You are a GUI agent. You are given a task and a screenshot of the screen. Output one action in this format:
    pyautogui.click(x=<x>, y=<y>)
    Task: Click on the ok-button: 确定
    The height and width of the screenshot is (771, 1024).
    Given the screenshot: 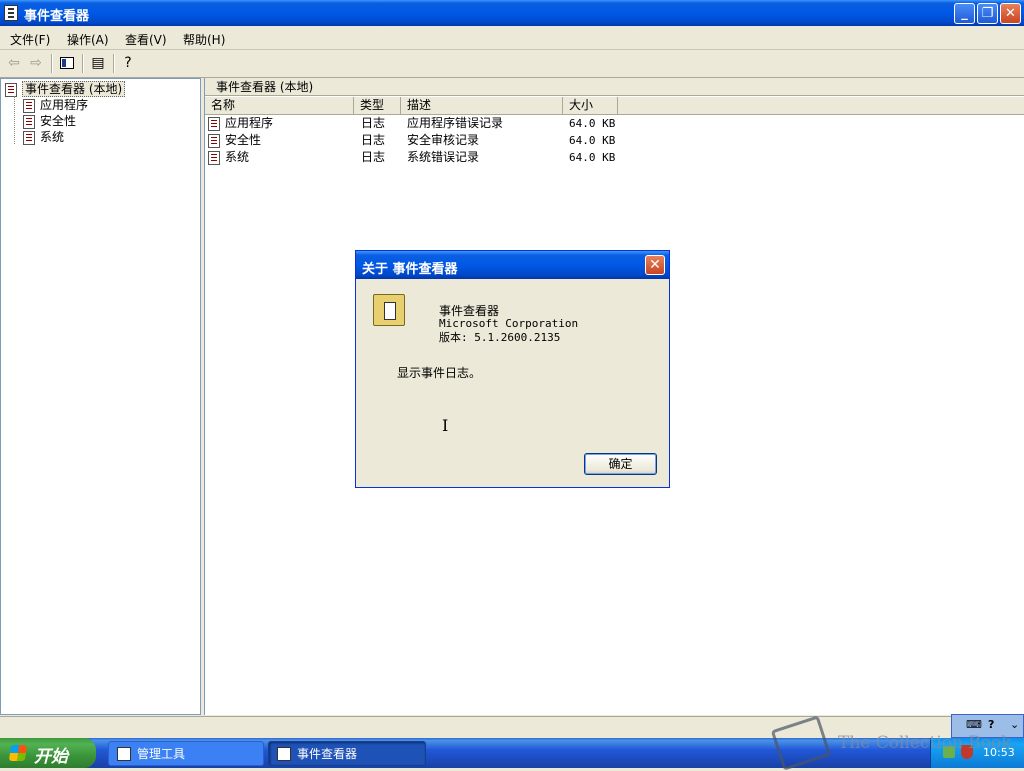 What is the action you would take?
    pyautogui.click(x=620, y=464)
    